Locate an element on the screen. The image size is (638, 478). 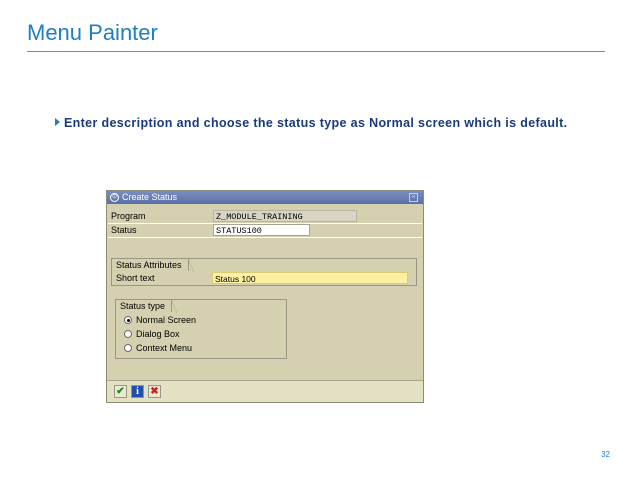
status-label: Status is located at coordinates (124, 230).